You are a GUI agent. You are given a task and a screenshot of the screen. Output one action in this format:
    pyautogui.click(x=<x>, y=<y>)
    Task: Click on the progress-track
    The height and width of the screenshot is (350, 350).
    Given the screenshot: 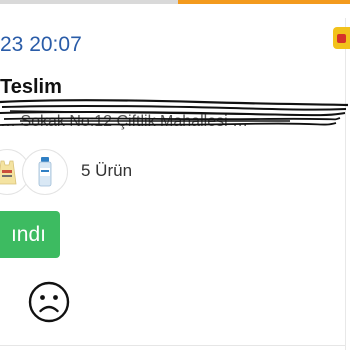 What is the action you would take?
    pyautogui.click(x=89, y=2)
    